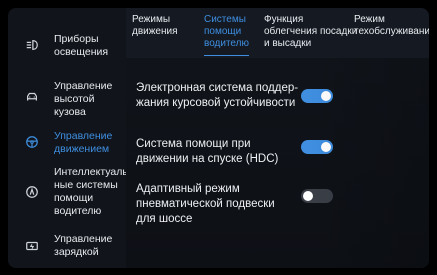  Describe the element at coordinates (83, 99) in the screenshot. I see `sidebar-item-label: Управление высотой кузова` at that location.